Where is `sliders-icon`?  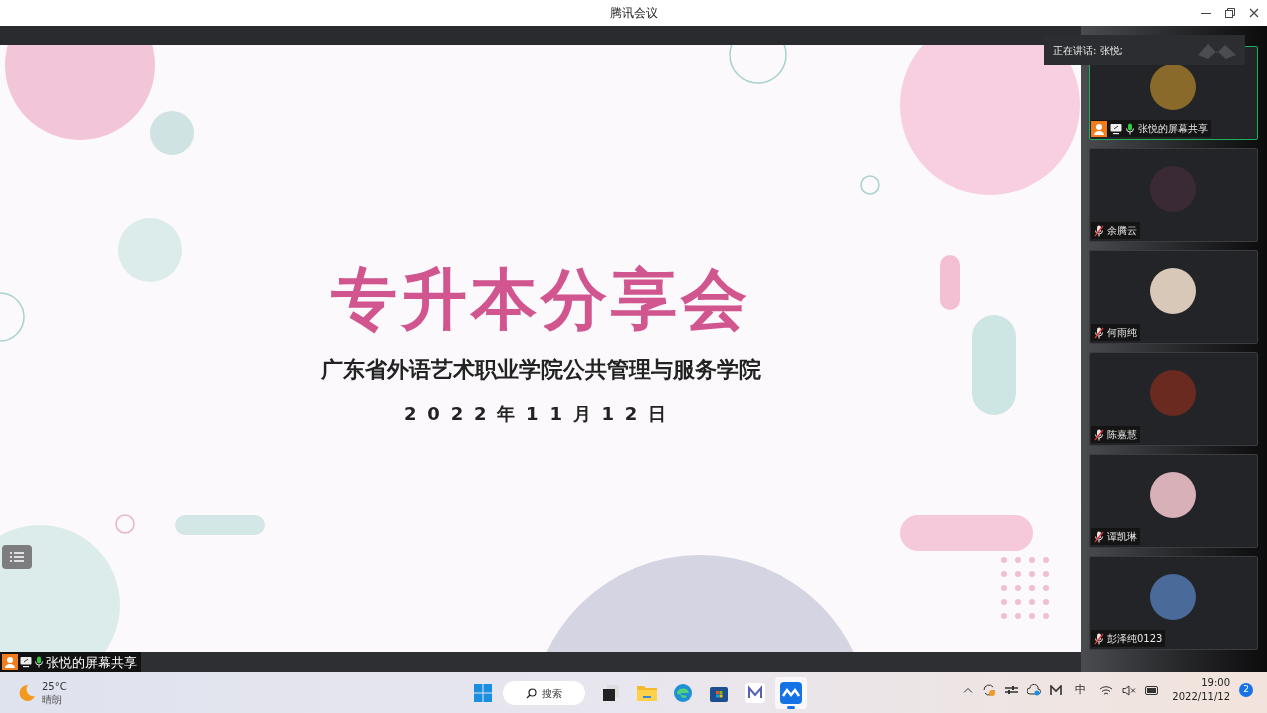
sliders-icon is located at coordinates (1012, 690).